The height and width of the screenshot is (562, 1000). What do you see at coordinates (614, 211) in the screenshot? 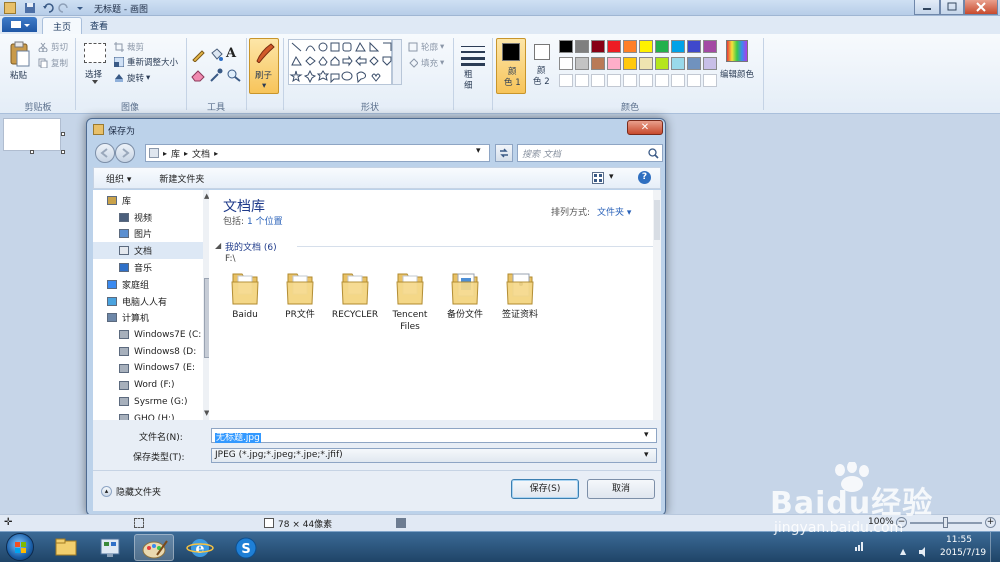
I see `arrange-by-dropdown: 文件夹 ▾` at bounding box center [614, 211].